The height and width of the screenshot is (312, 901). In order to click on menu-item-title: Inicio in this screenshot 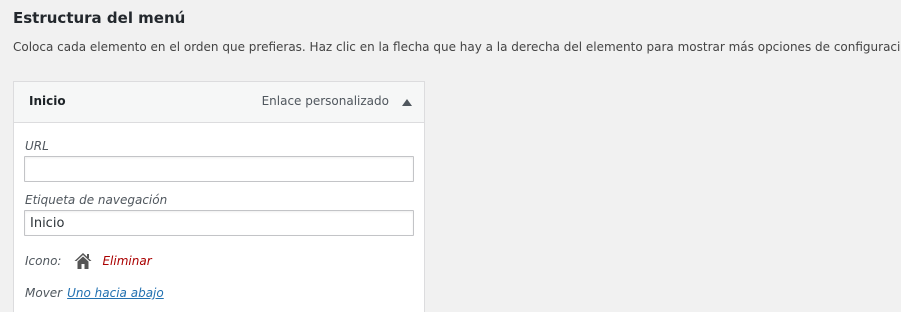, I will do `click(47, 101)`.